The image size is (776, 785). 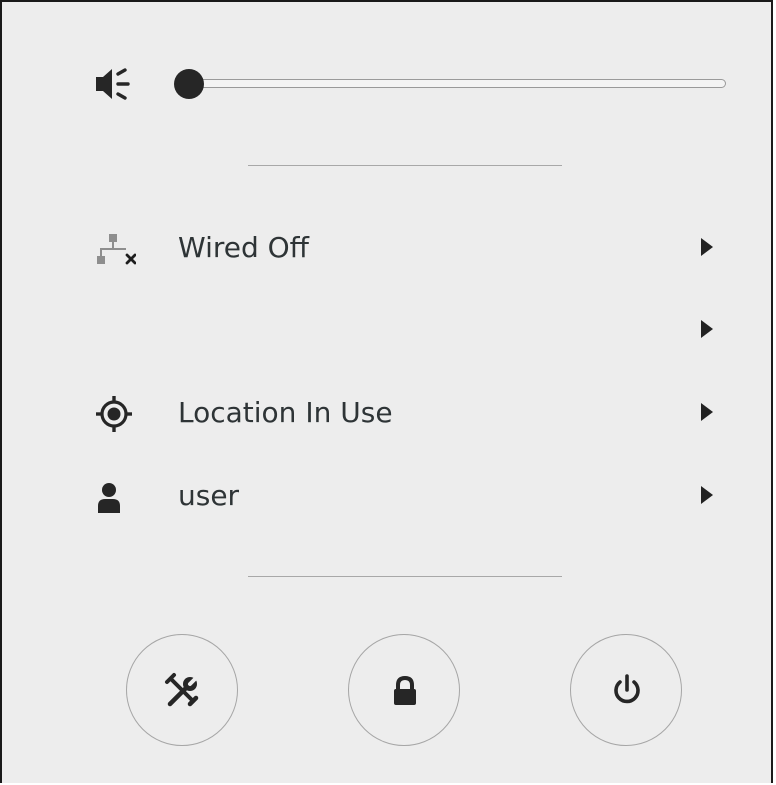 I want to click on power-icon, so click(x=627, y=689).